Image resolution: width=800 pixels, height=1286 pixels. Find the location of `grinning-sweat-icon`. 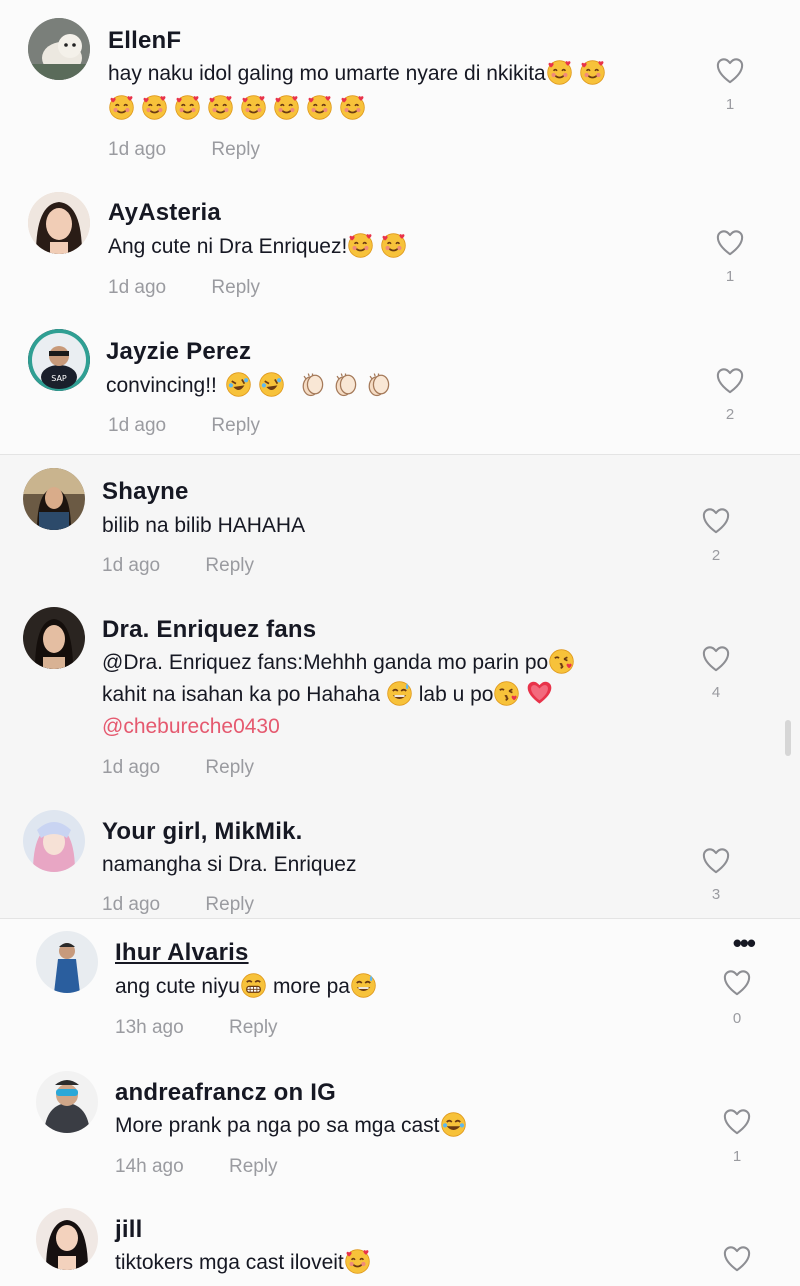

grinning-sweat-icon is located at coordinates (399, 693).